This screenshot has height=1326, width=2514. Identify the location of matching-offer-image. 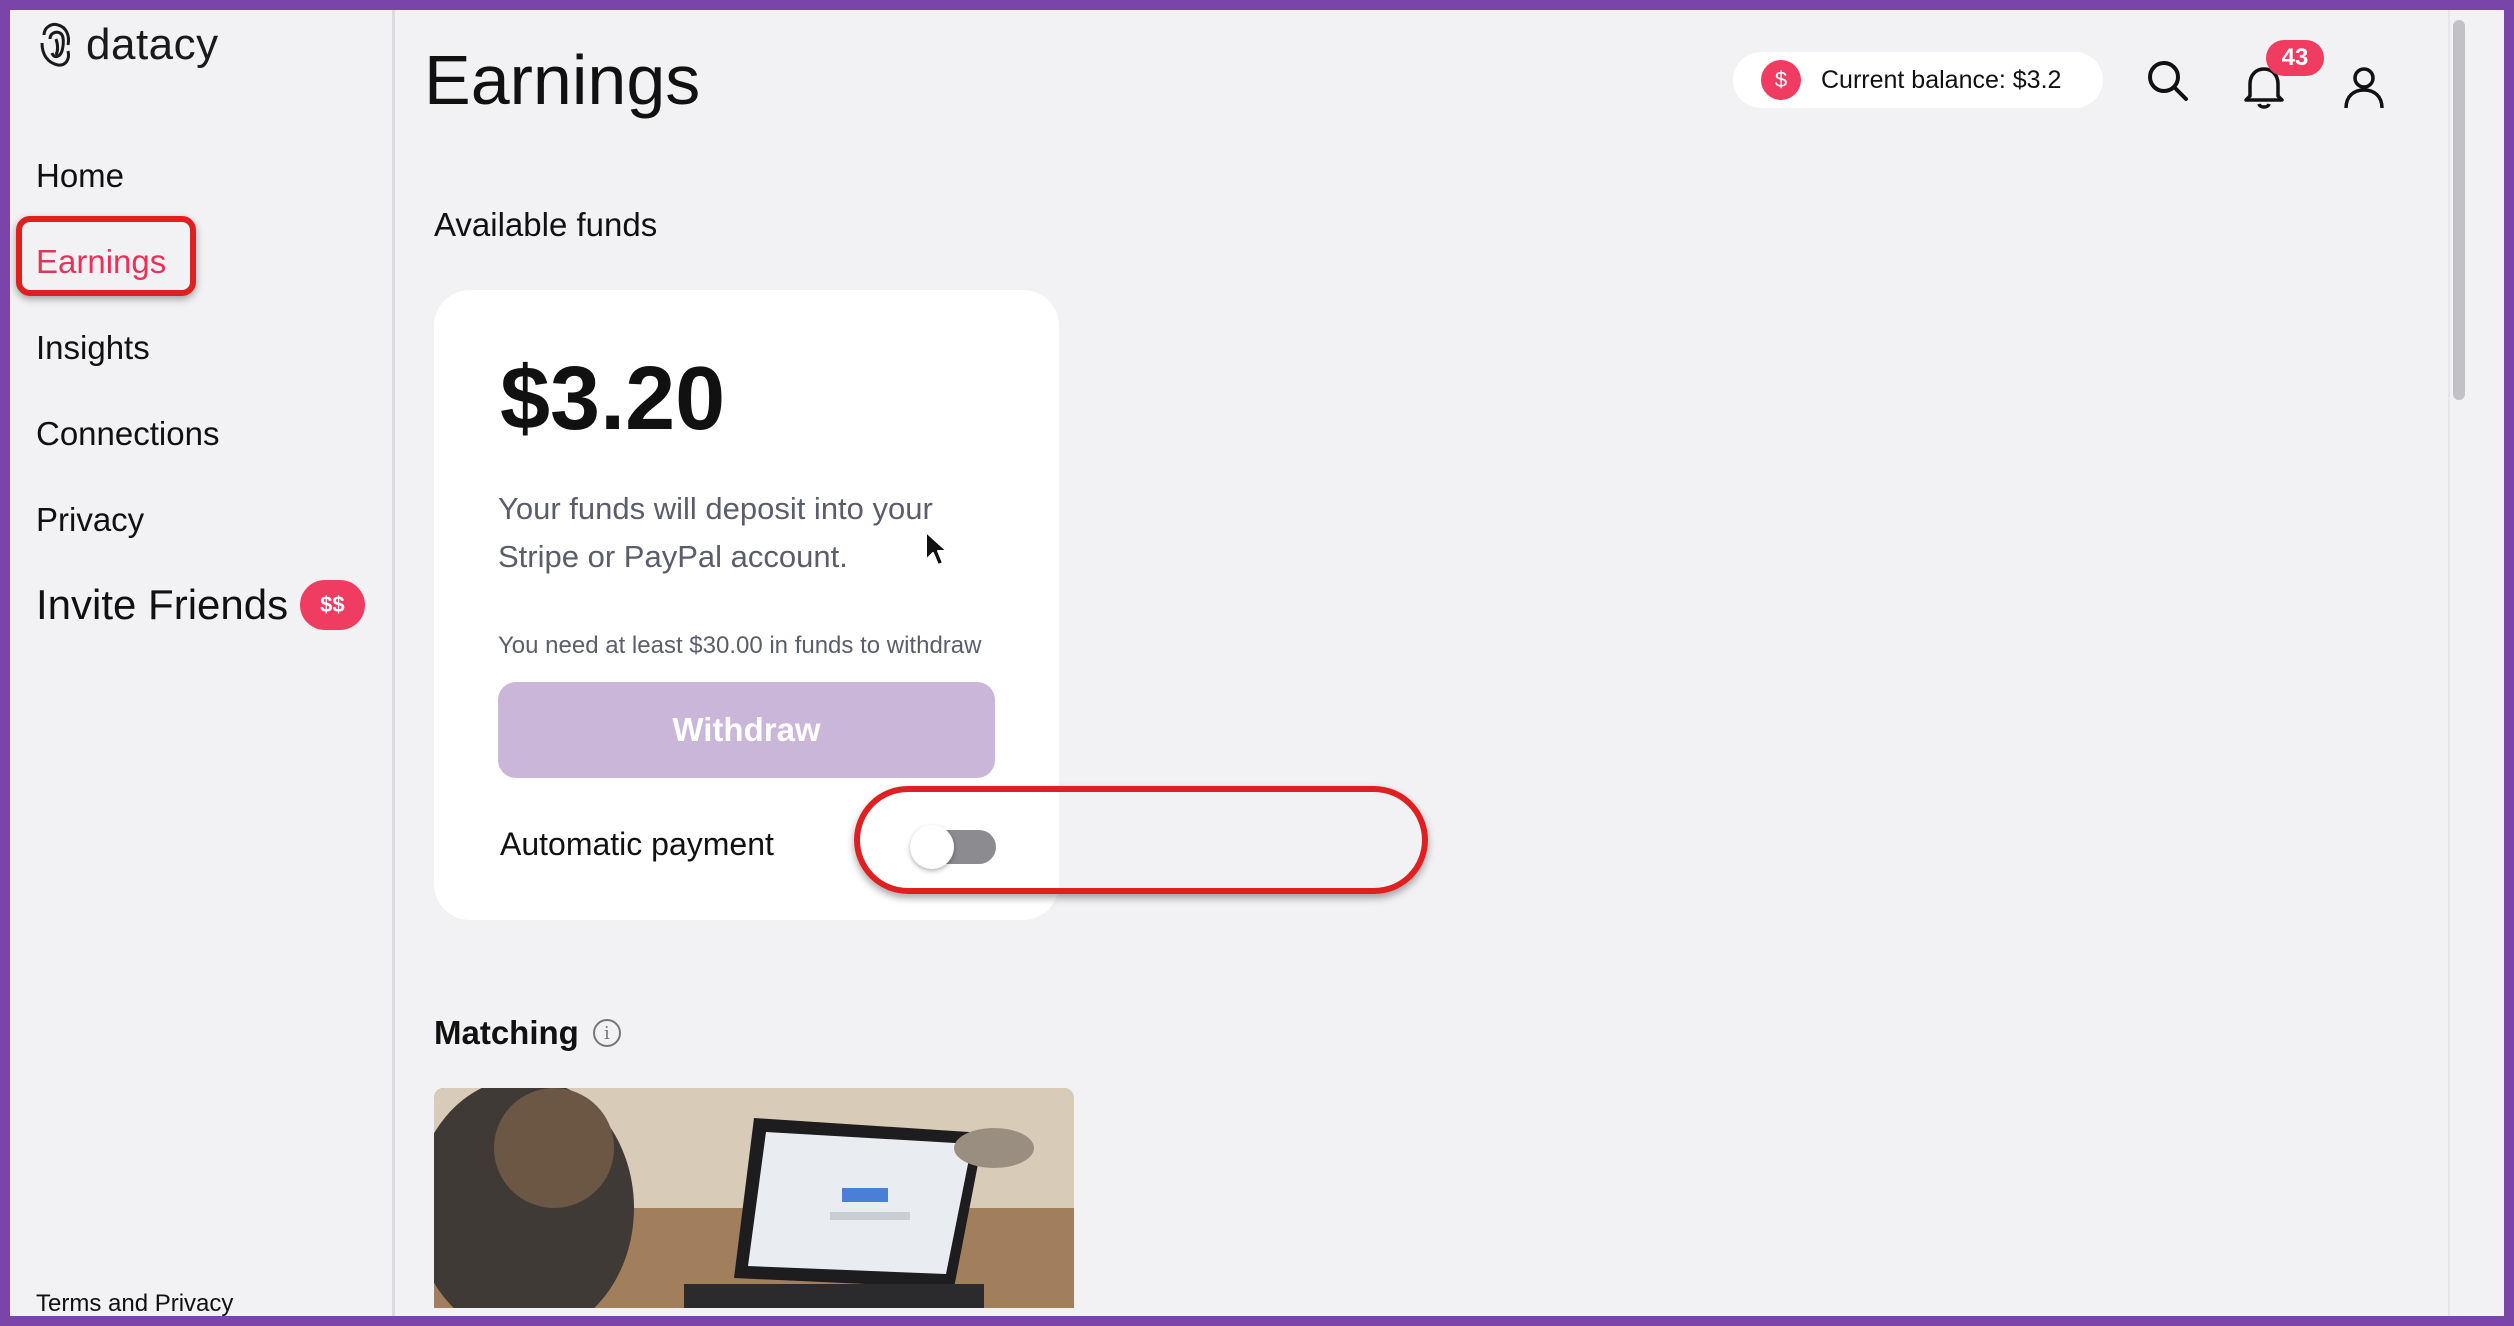
(754, 1198).